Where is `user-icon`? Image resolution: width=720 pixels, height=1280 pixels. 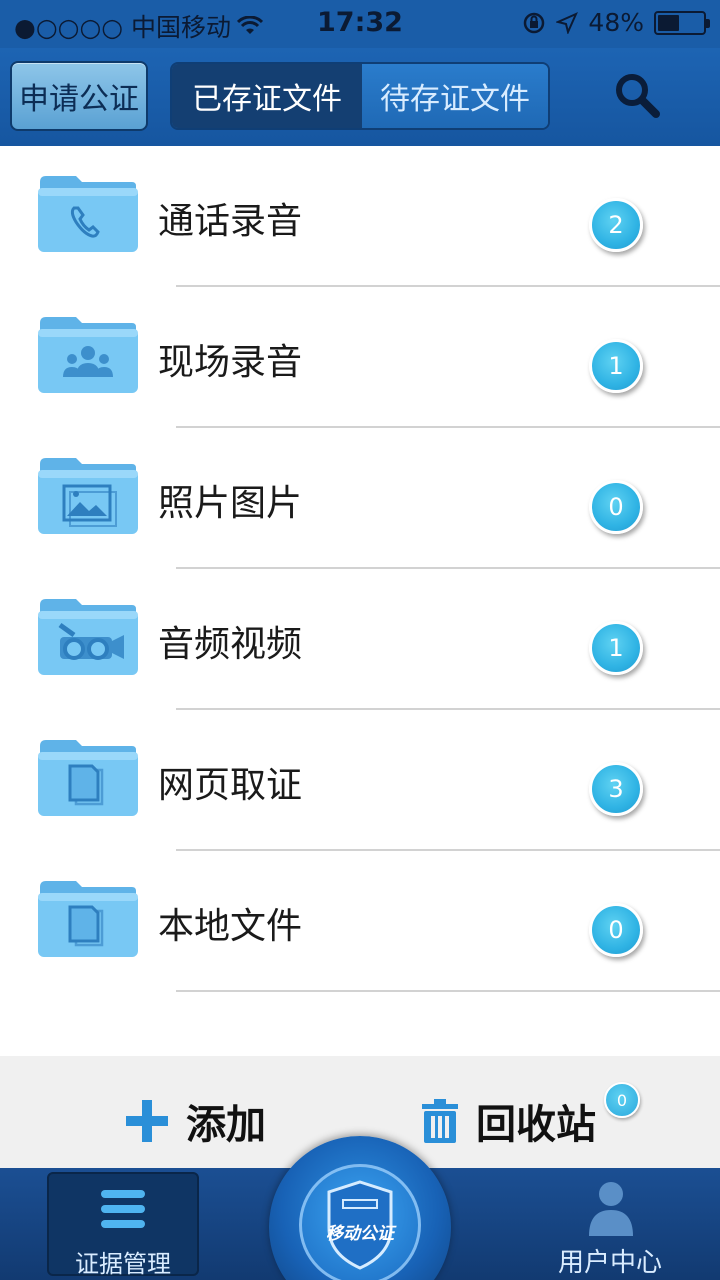 user-icon is located at coordinates (611, 1209).